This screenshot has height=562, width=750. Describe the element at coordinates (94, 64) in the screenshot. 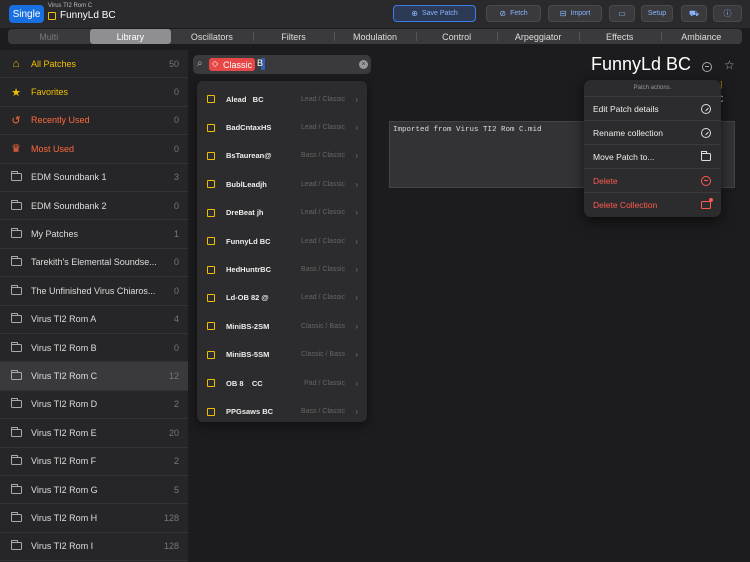

I see `sidebar-item-all-patches: ⌂ All Patches 50` at that location.